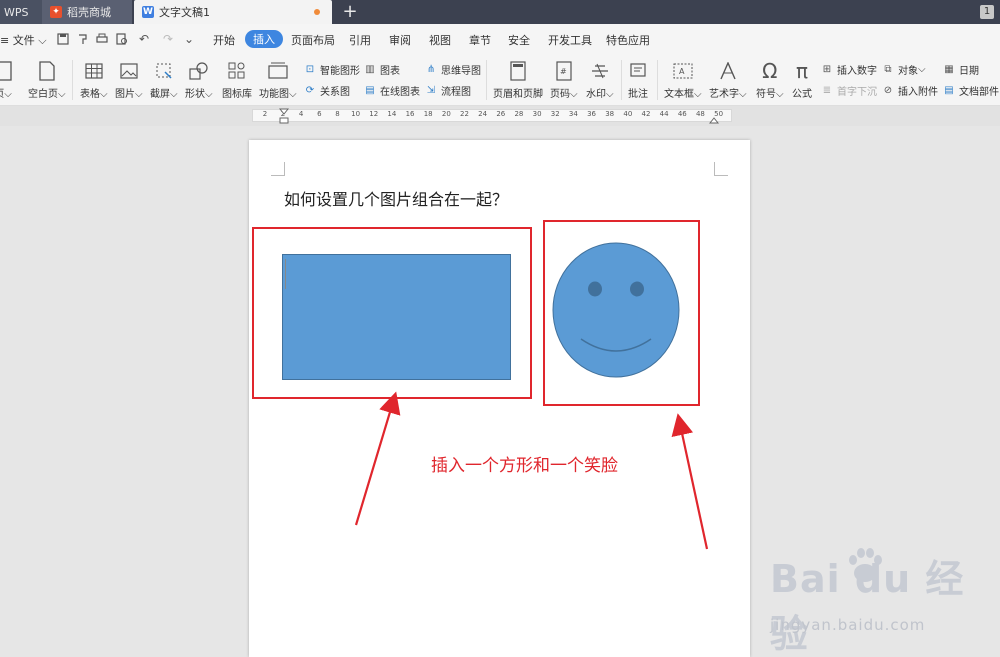 Image resolution: width=1000 pixels, height=657 pixels. Describe the element at coordinates (638, 80) in the screenshot. I see `comment-button: 批注` at that location.